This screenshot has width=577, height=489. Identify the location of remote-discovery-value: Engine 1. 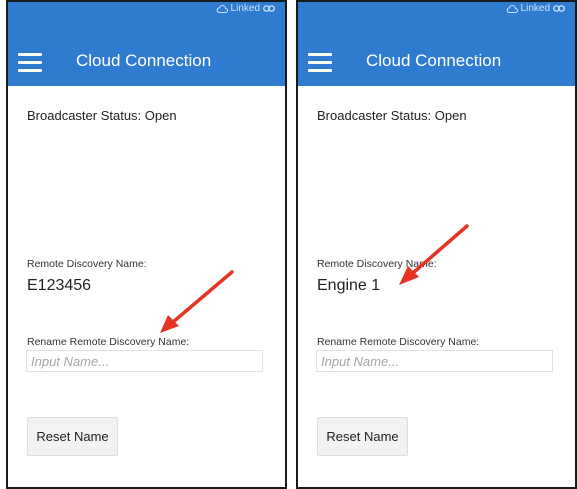
(349, 285).